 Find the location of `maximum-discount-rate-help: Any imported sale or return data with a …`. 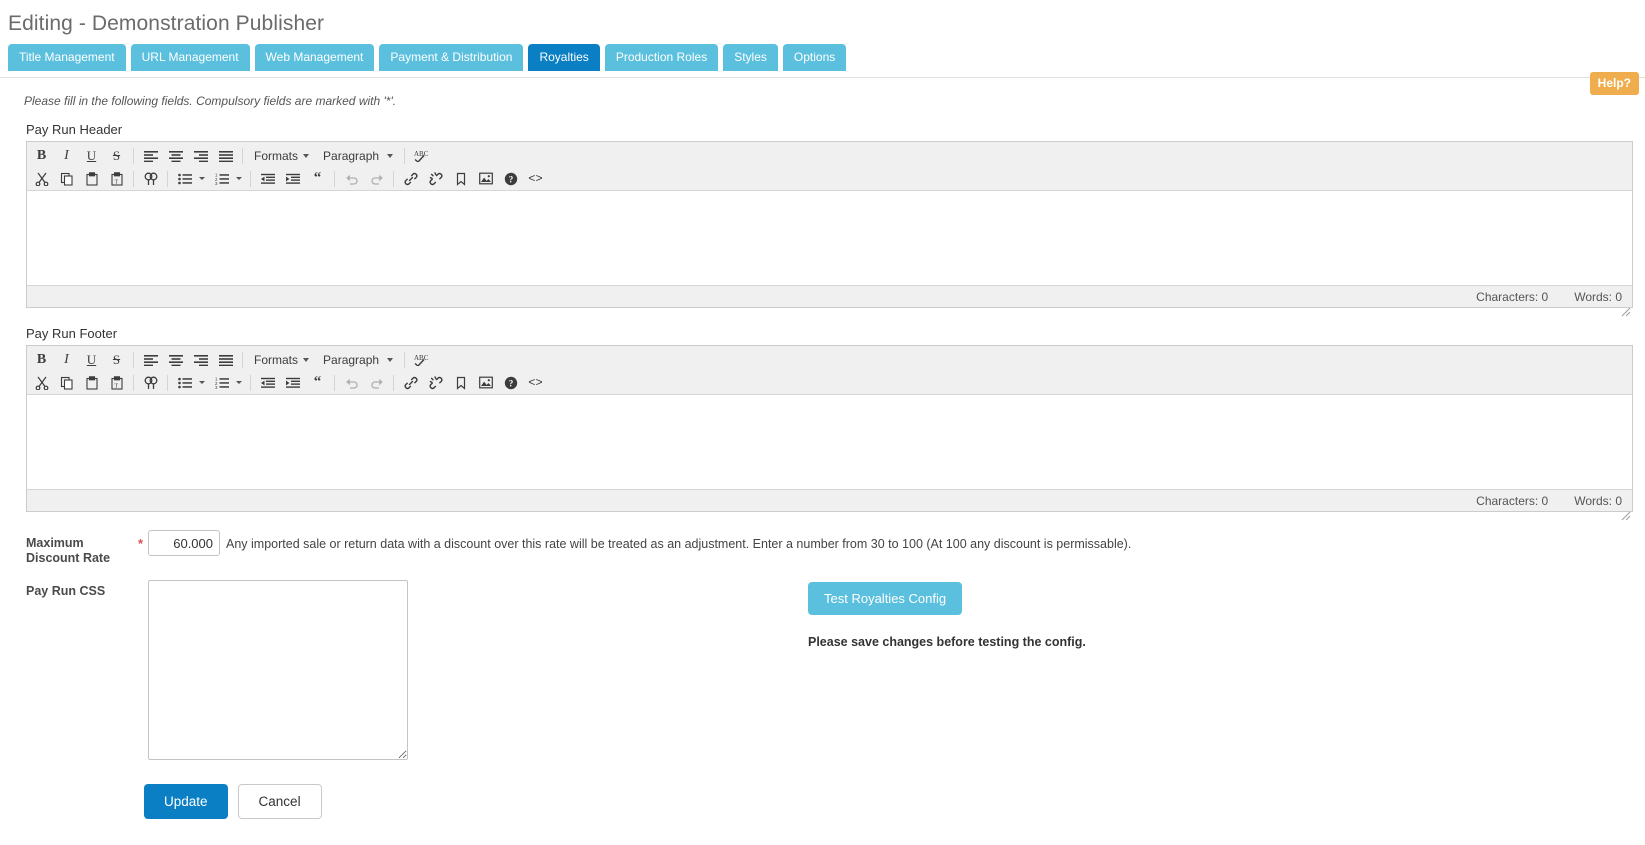

maximum-discount-rate-help: Any imported sale or return data with a … is located at coordinates (679, 544).